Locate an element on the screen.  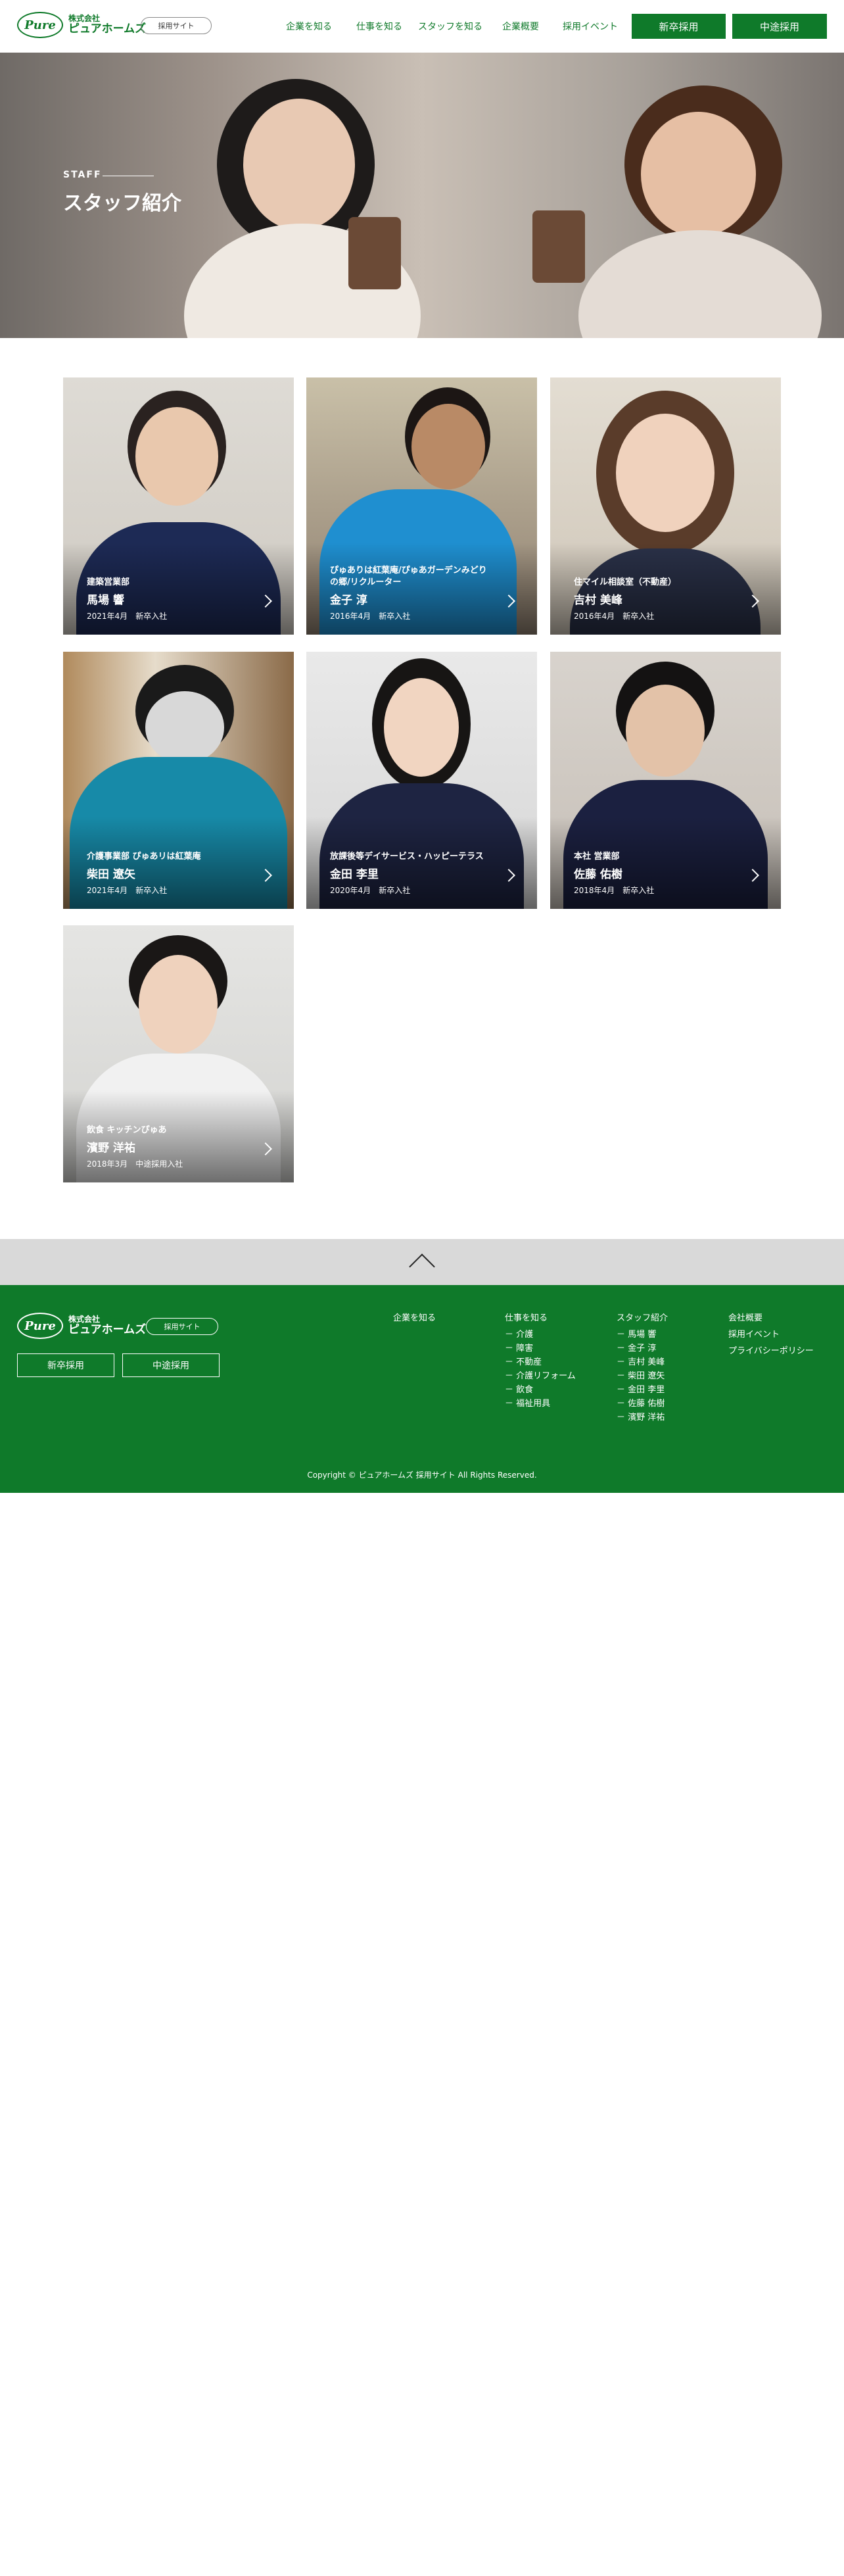
mid-career-button: 中途採用 is located at coordinates (779, 27).